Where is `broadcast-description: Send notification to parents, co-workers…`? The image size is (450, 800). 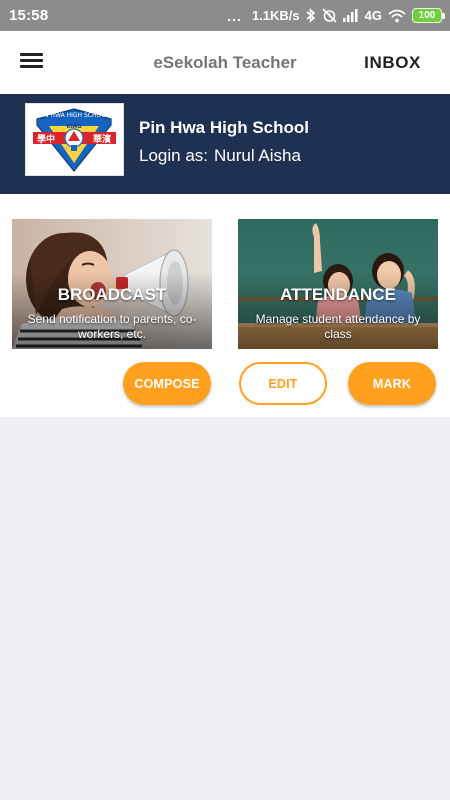
broadcast-description: Send notification to parents, co-workers… is located at coordinates (112, 326).